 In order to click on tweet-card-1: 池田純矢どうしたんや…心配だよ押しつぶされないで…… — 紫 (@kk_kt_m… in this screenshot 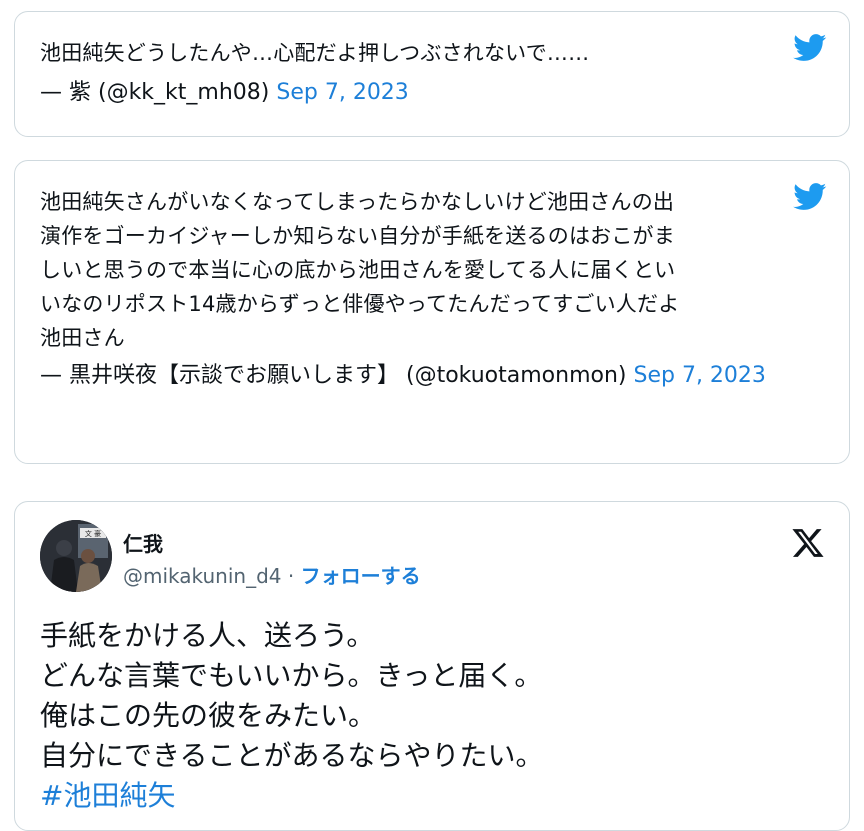, I will do `click(432, 74)`.